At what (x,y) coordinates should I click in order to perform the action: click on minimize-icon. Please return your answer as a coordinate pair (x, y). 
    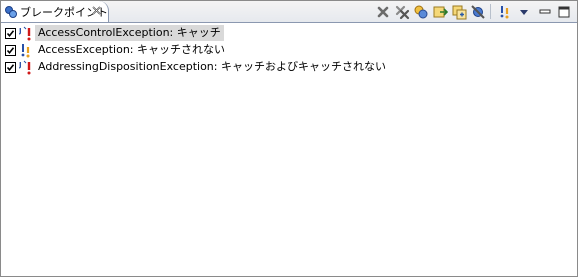
    Looking at the image, I should click on (545, 12).